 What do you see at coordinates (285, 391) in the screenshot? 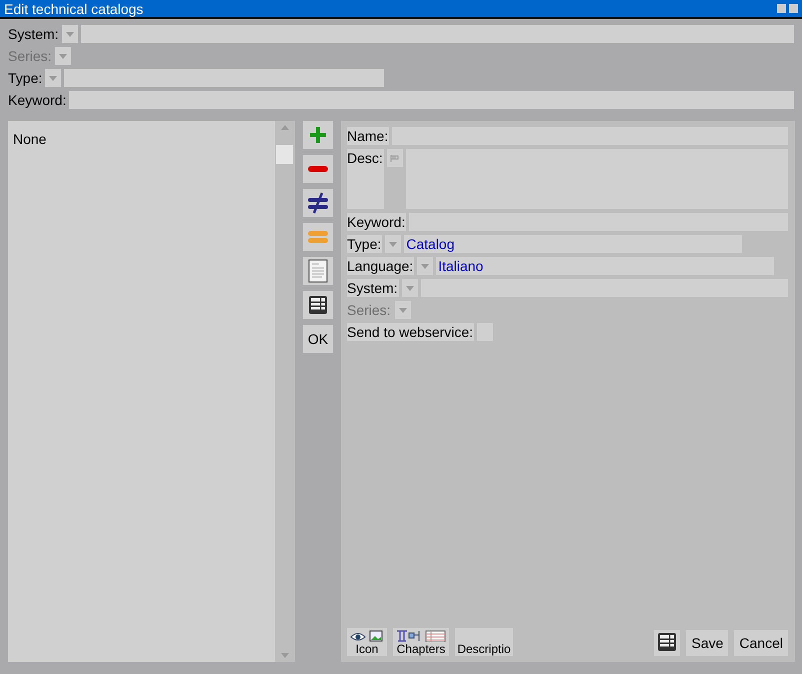
I see `scrollbar` at bounding box center [285, 391].